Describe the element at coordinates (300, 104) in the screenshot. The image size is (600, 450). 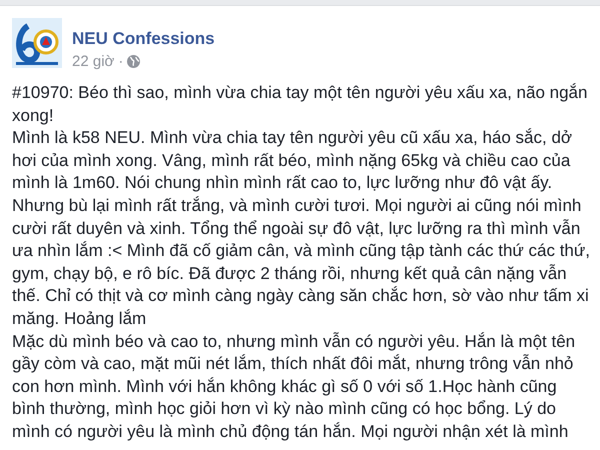
I see `post-paragraph: #10970: Béo thì sao, mình vừa chia tay một tên người yêu xấu xa, não ngắn xong!` at that location.